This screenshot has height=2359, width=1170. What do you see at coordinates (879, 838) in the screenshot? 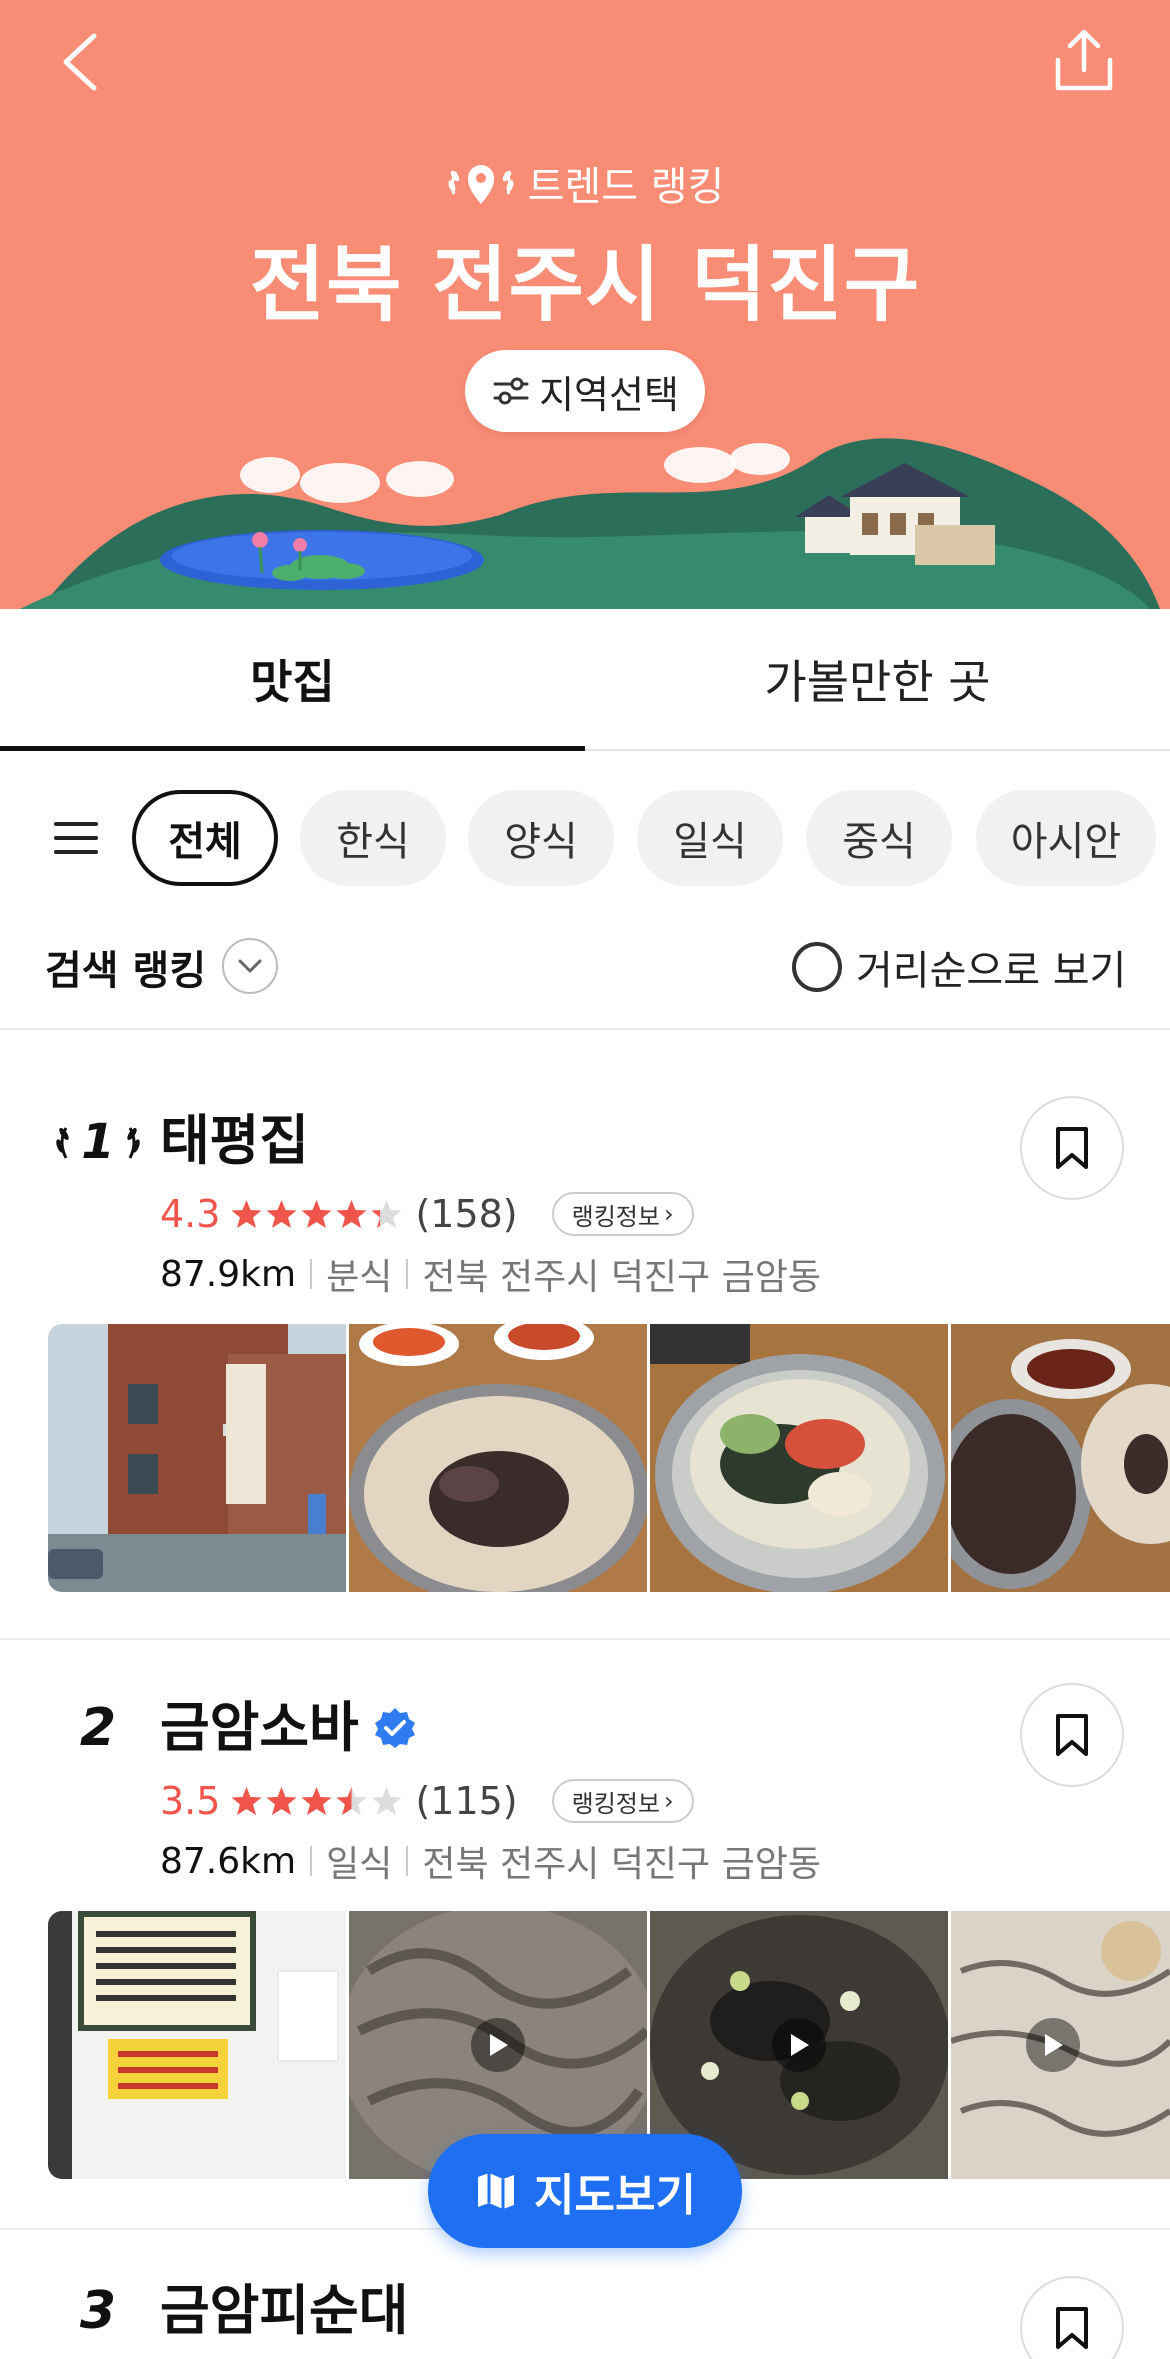
I see `category-chip-chinese: 중식` at bounding box center [879, 838].